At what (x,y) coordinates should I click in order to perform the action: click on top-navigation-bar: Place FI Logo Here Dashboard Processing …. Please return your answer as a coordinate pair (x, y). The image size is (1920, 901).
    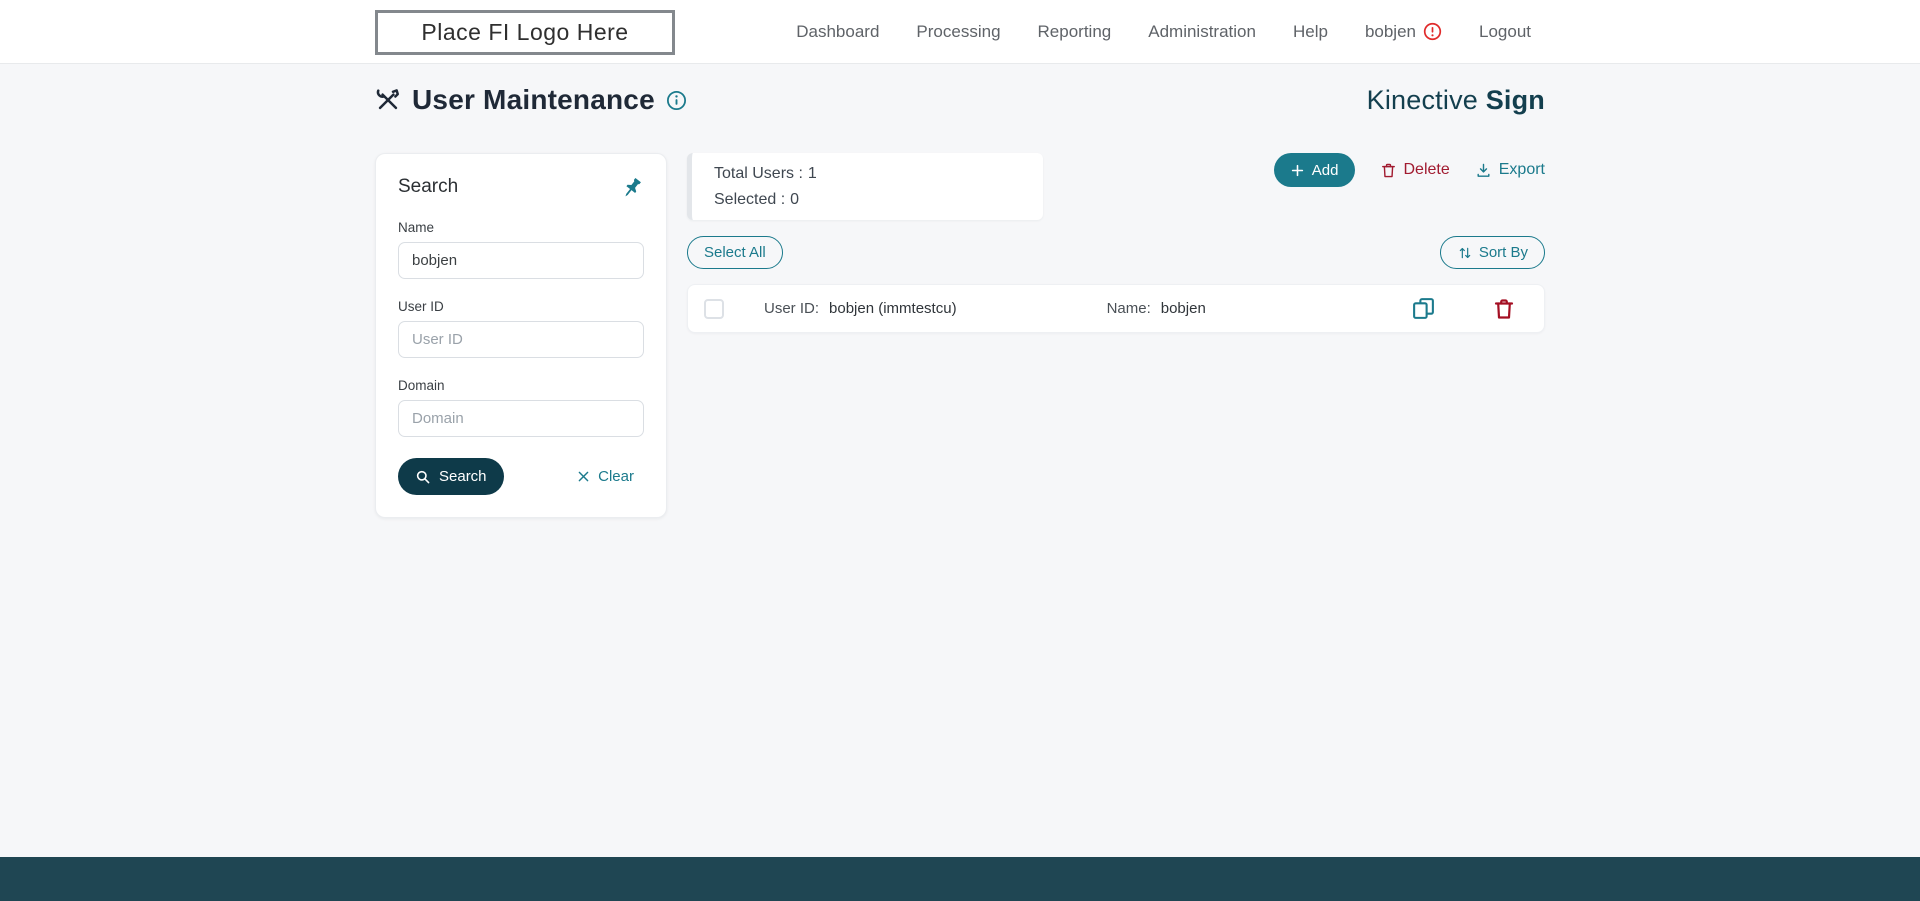
    Looking at the image, I should click on (960, 32).